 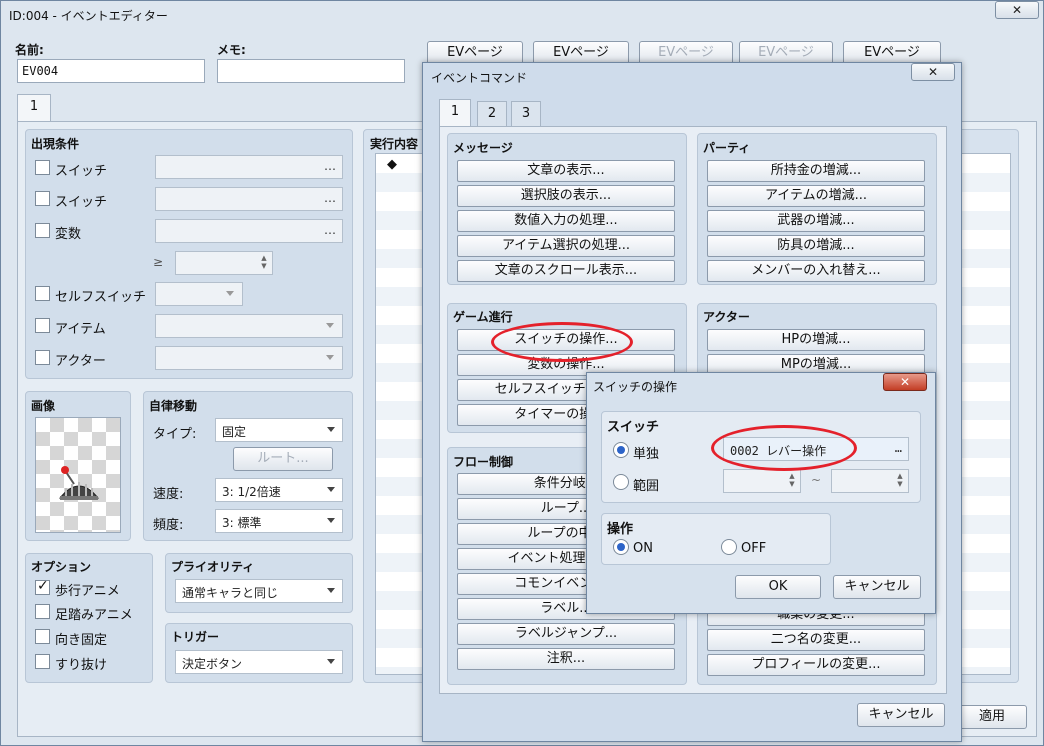 I want to click on range-radio, so click(x=621, y=482).